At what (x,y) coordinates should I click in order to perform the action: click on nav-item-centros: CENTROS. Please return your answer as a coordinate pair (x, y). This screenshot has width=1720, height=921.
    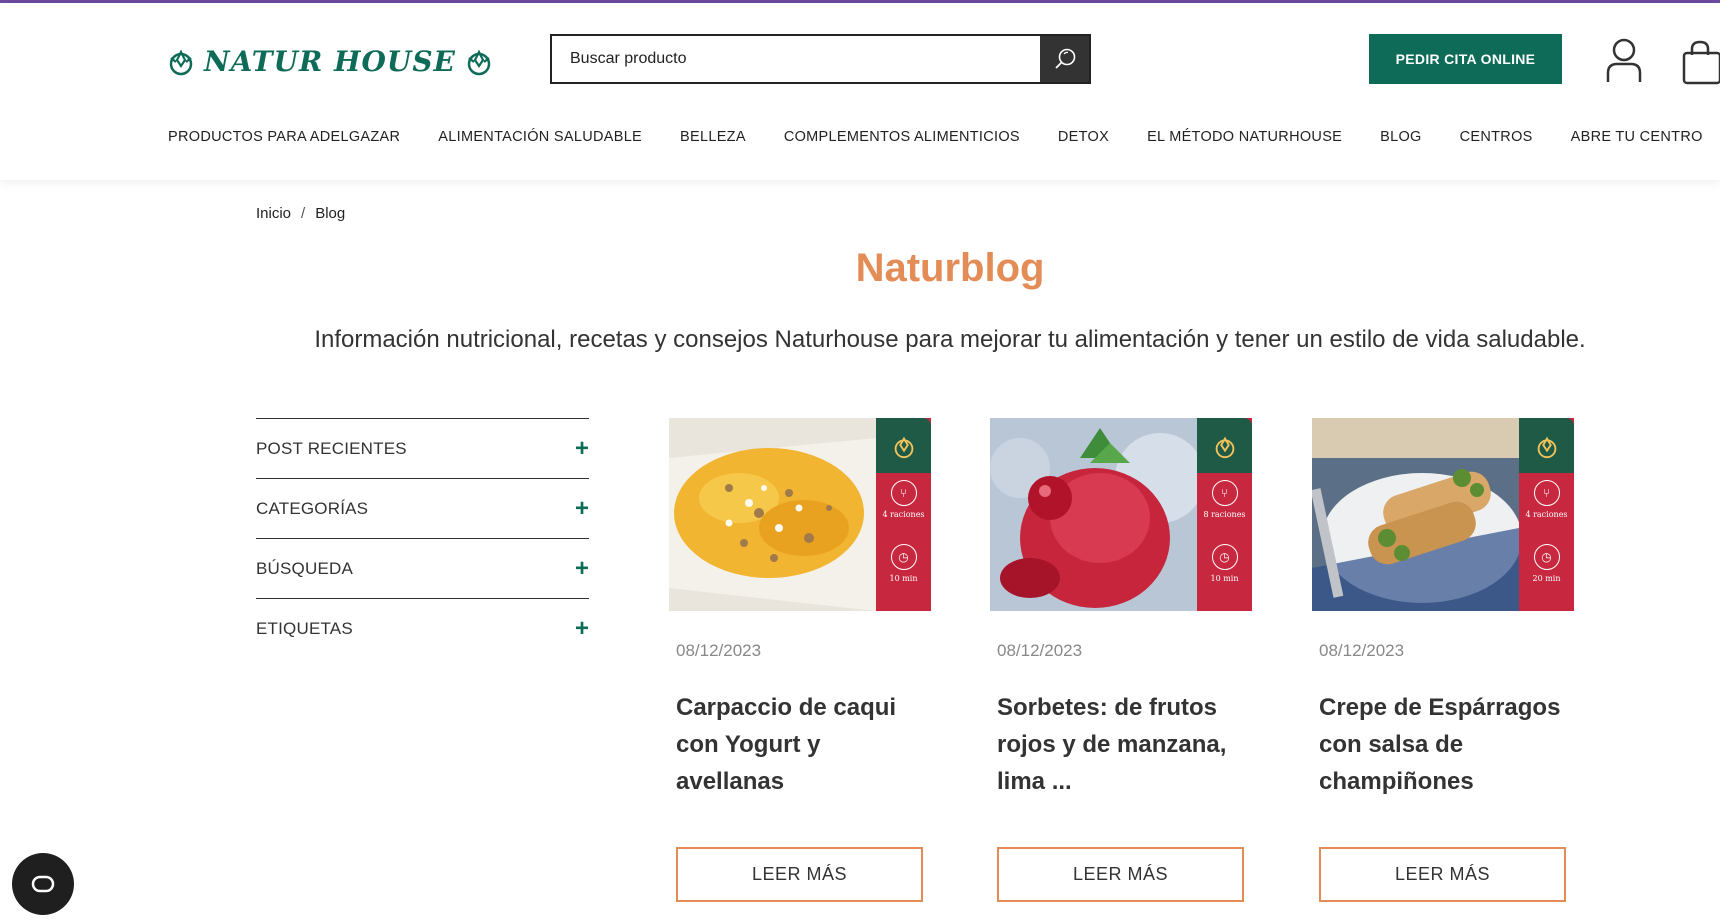
    Looking at the image, I should click on (1496, 137).